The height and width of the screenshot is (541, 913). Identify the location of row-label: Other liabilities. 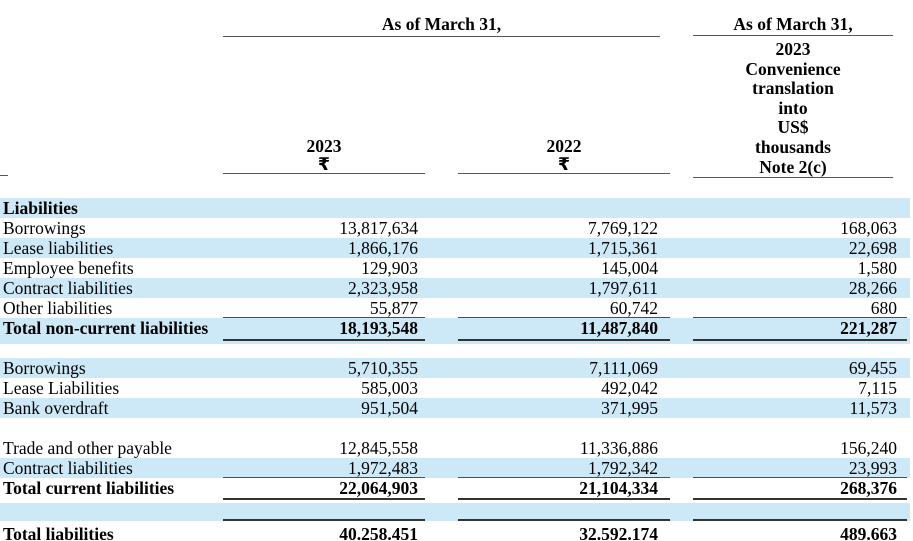
(58, 308).